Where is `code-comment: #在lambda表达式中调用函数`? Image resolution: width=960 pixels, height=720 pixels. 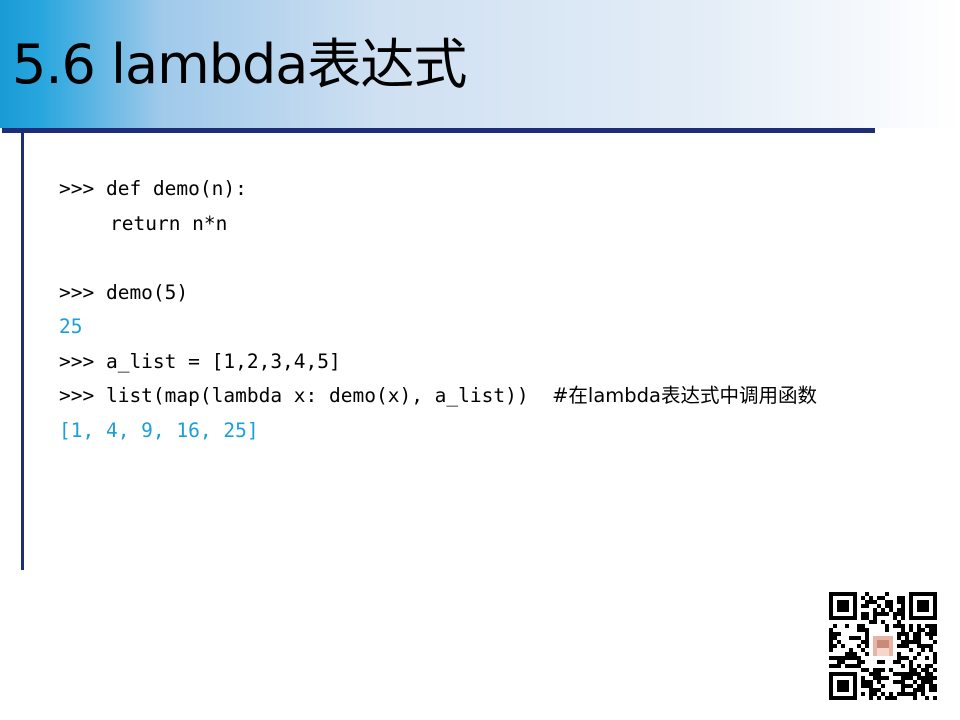 code-comment: #在lambda表达式中调用函数 is located at coordinates (685, 395).